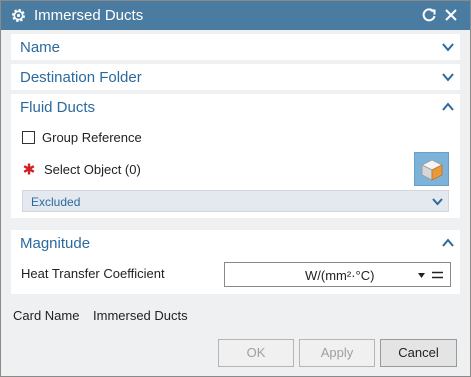  Describe the element at coordinates (437, 275) in the screenshot. I see `equals-icon` at that location.